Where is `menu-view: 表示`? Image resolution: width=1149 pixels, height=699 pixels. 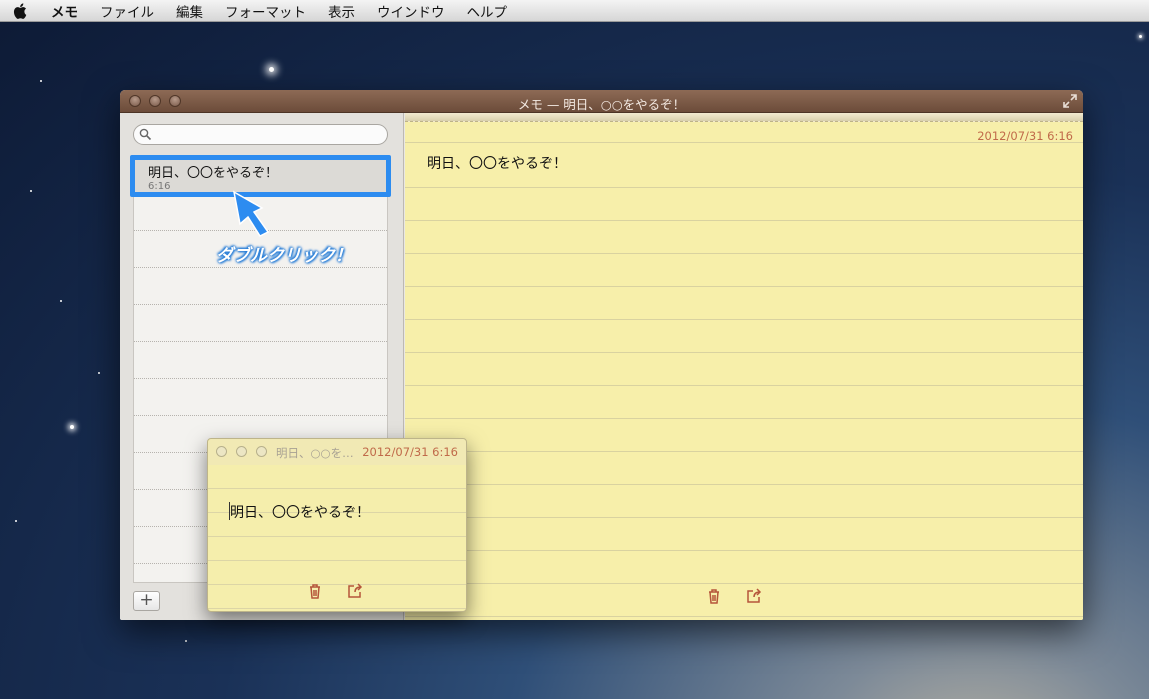
menu-view: 表示 is located at coordinates (341, 11).